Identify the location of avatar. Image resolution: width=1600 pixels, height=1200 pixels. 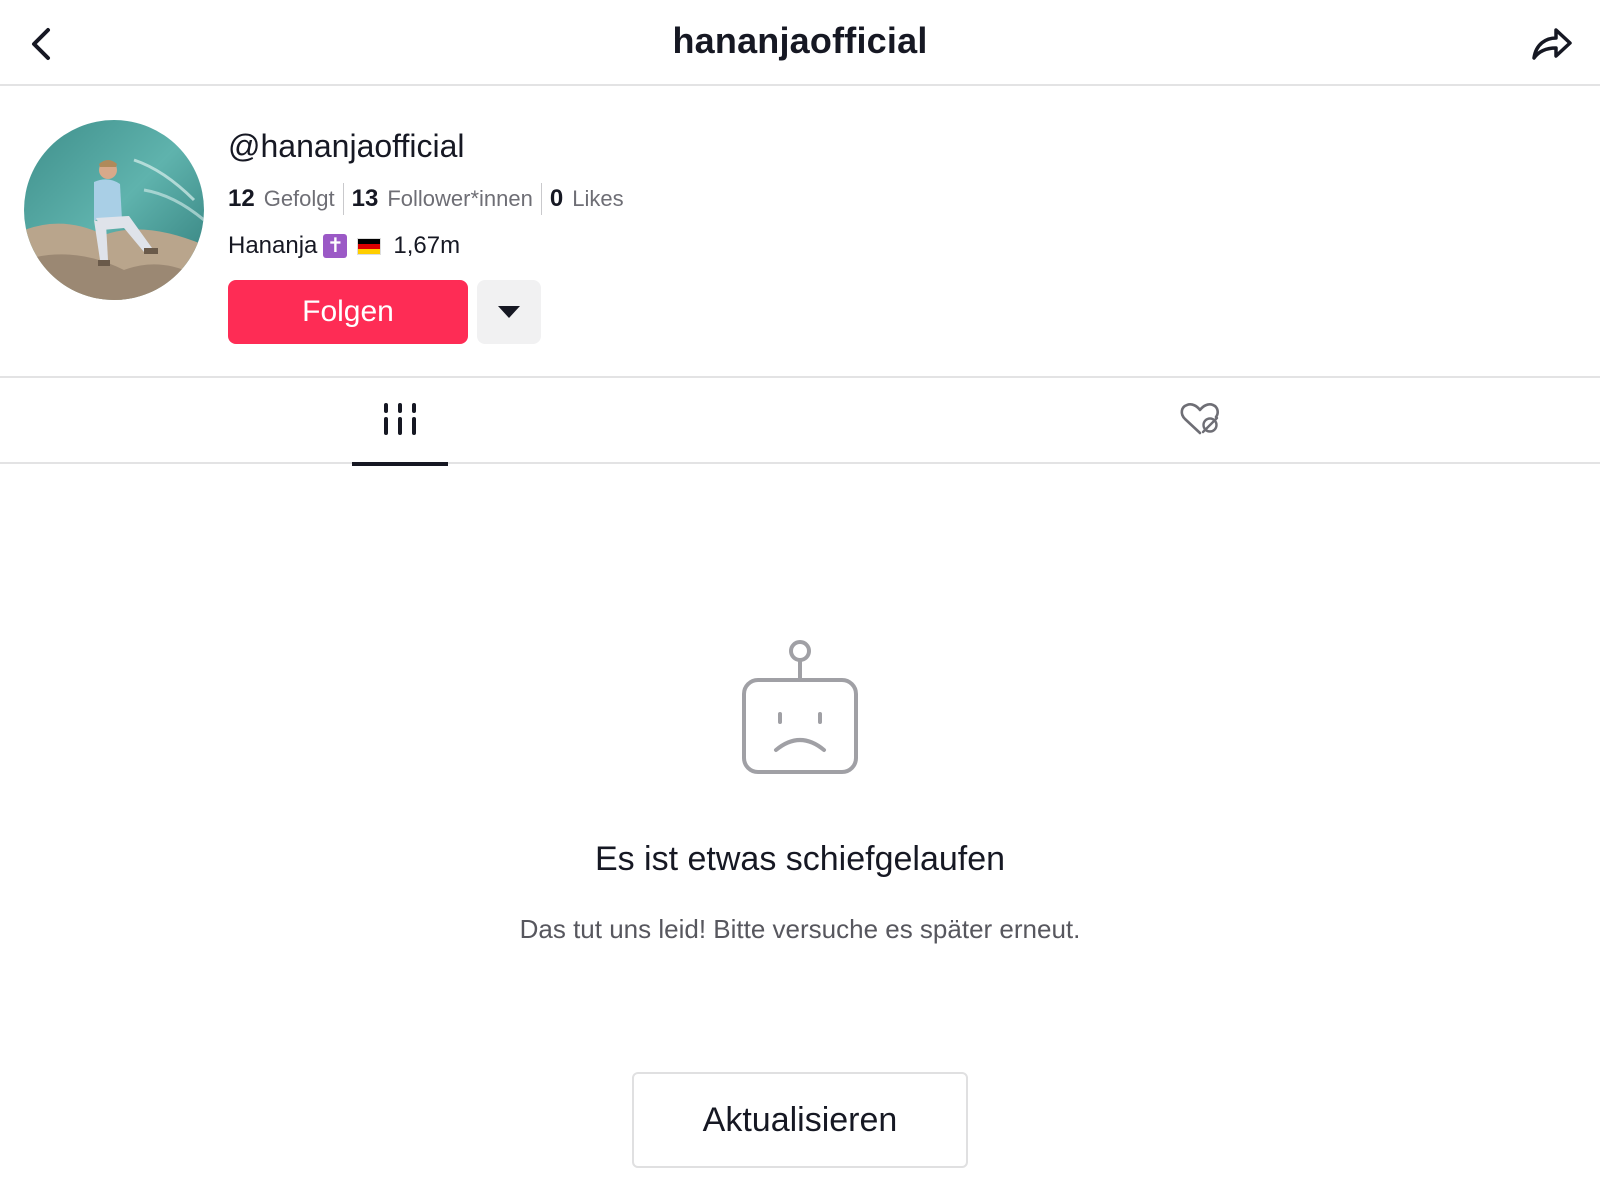
(114, 210).